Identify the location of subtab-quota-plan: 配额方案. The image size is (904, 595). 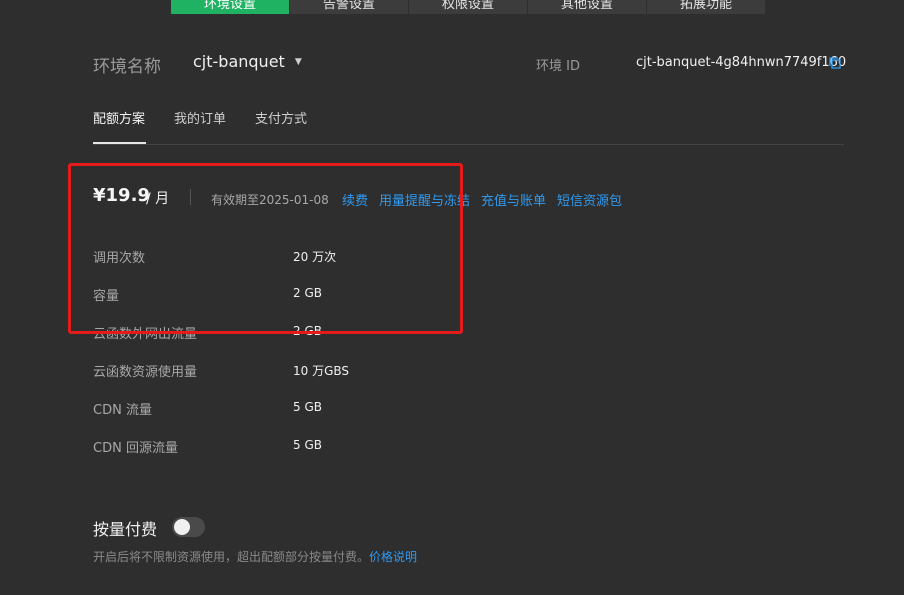
(119, 117).